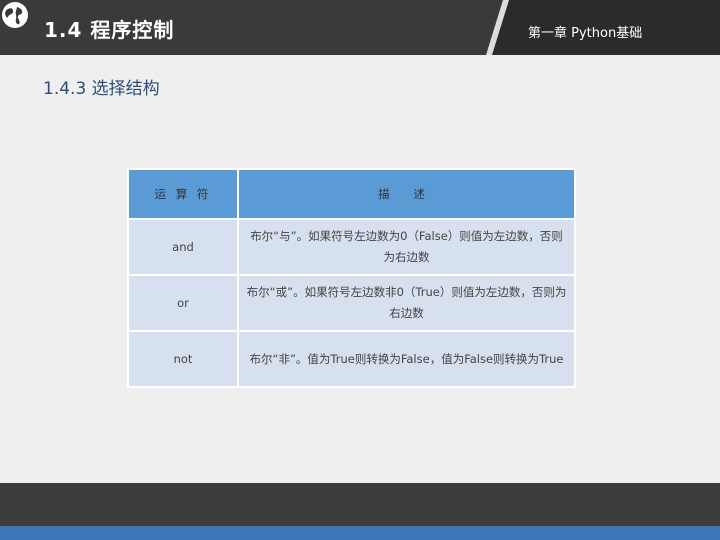 This screenshot has height=540, width=720. Describe the element at coordinates (183, 247) in the screenshot. I see `operator-cell: and` at that location.